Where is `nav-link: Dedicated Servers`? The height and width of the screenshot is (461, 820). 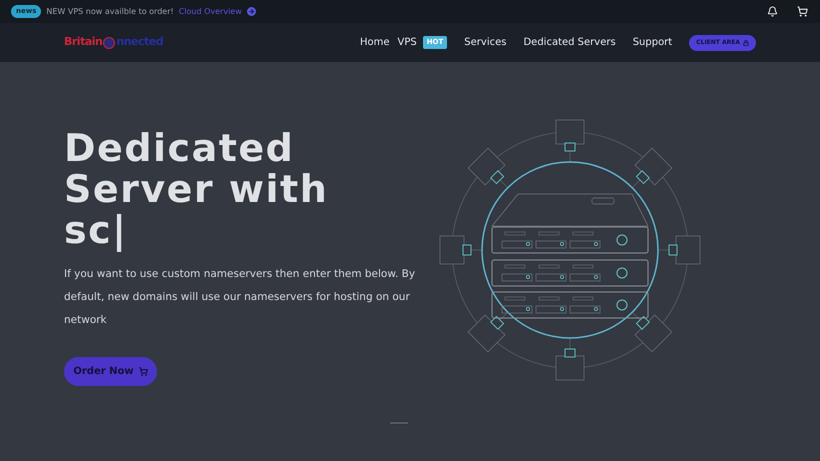
nav-link: Dedicated Servers is located at coordinates (569, 42).